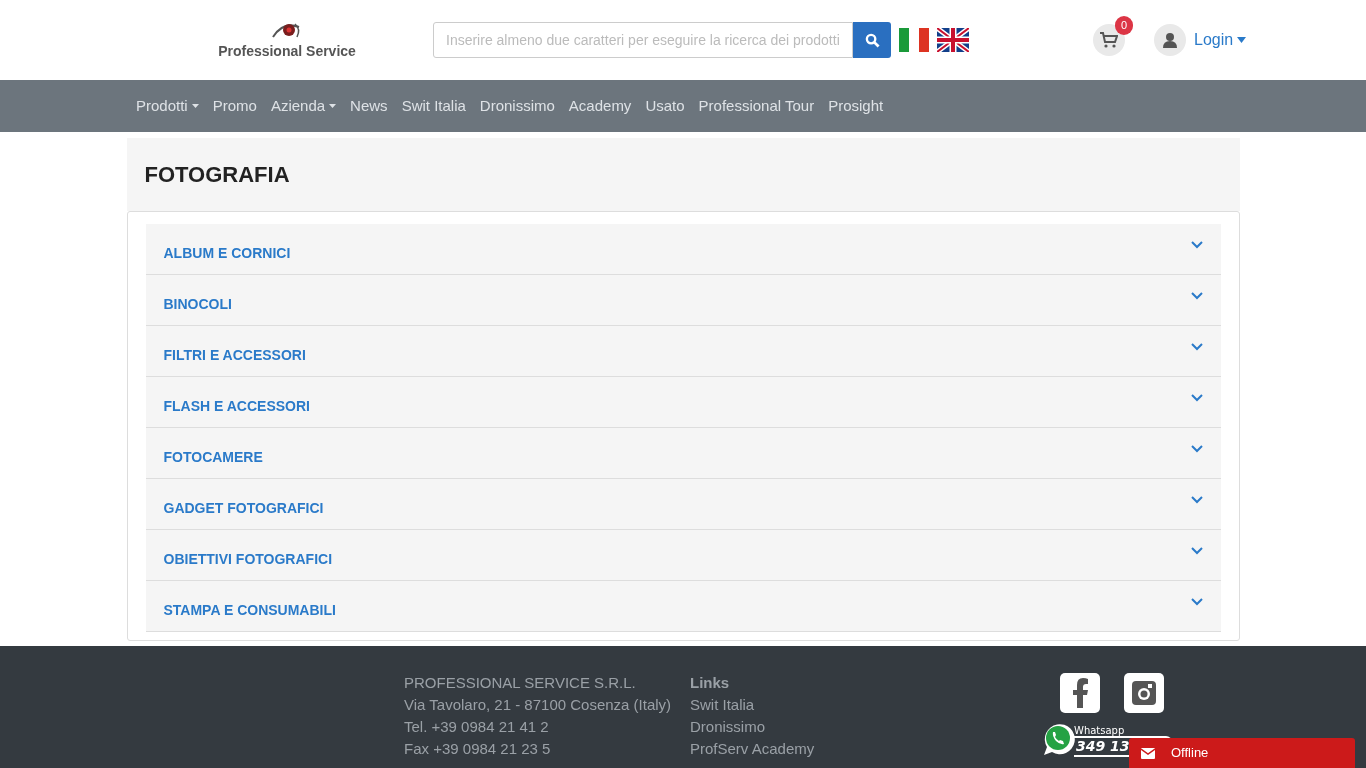 Image resolution: width=1366 pixels, height=768 pixels. I want to click on nav-link: Dronissimo, so click(517, 106).